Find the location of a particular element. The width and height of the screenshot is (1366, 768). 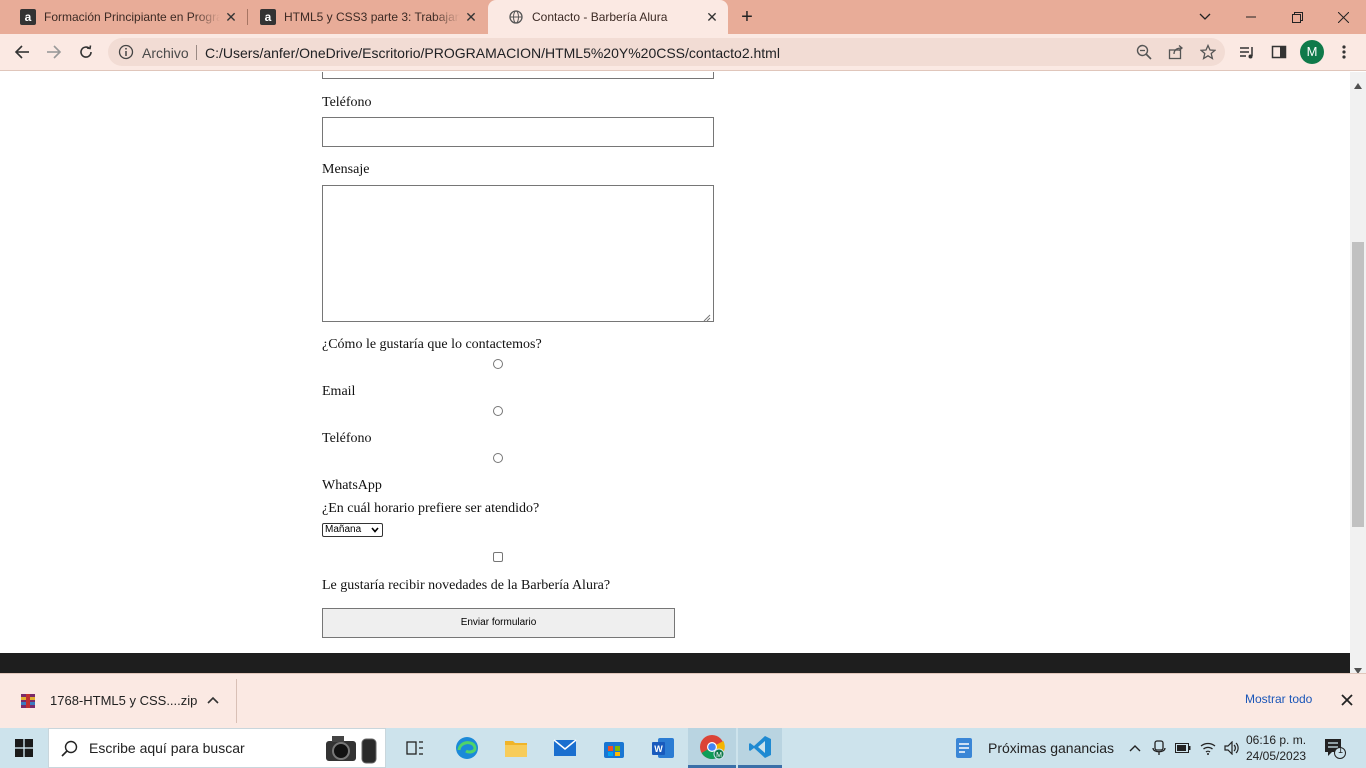

email-field is located at coordinates (518, 75).